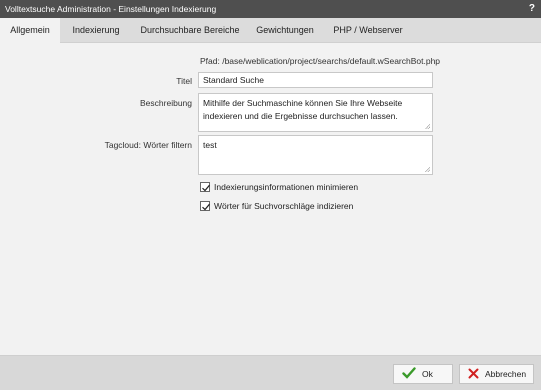  What do you see at coordinates (285, 30) in the screenshot?
I see `tab-gewichtungen: Gewichtungen` at bounding box center [285, 30].